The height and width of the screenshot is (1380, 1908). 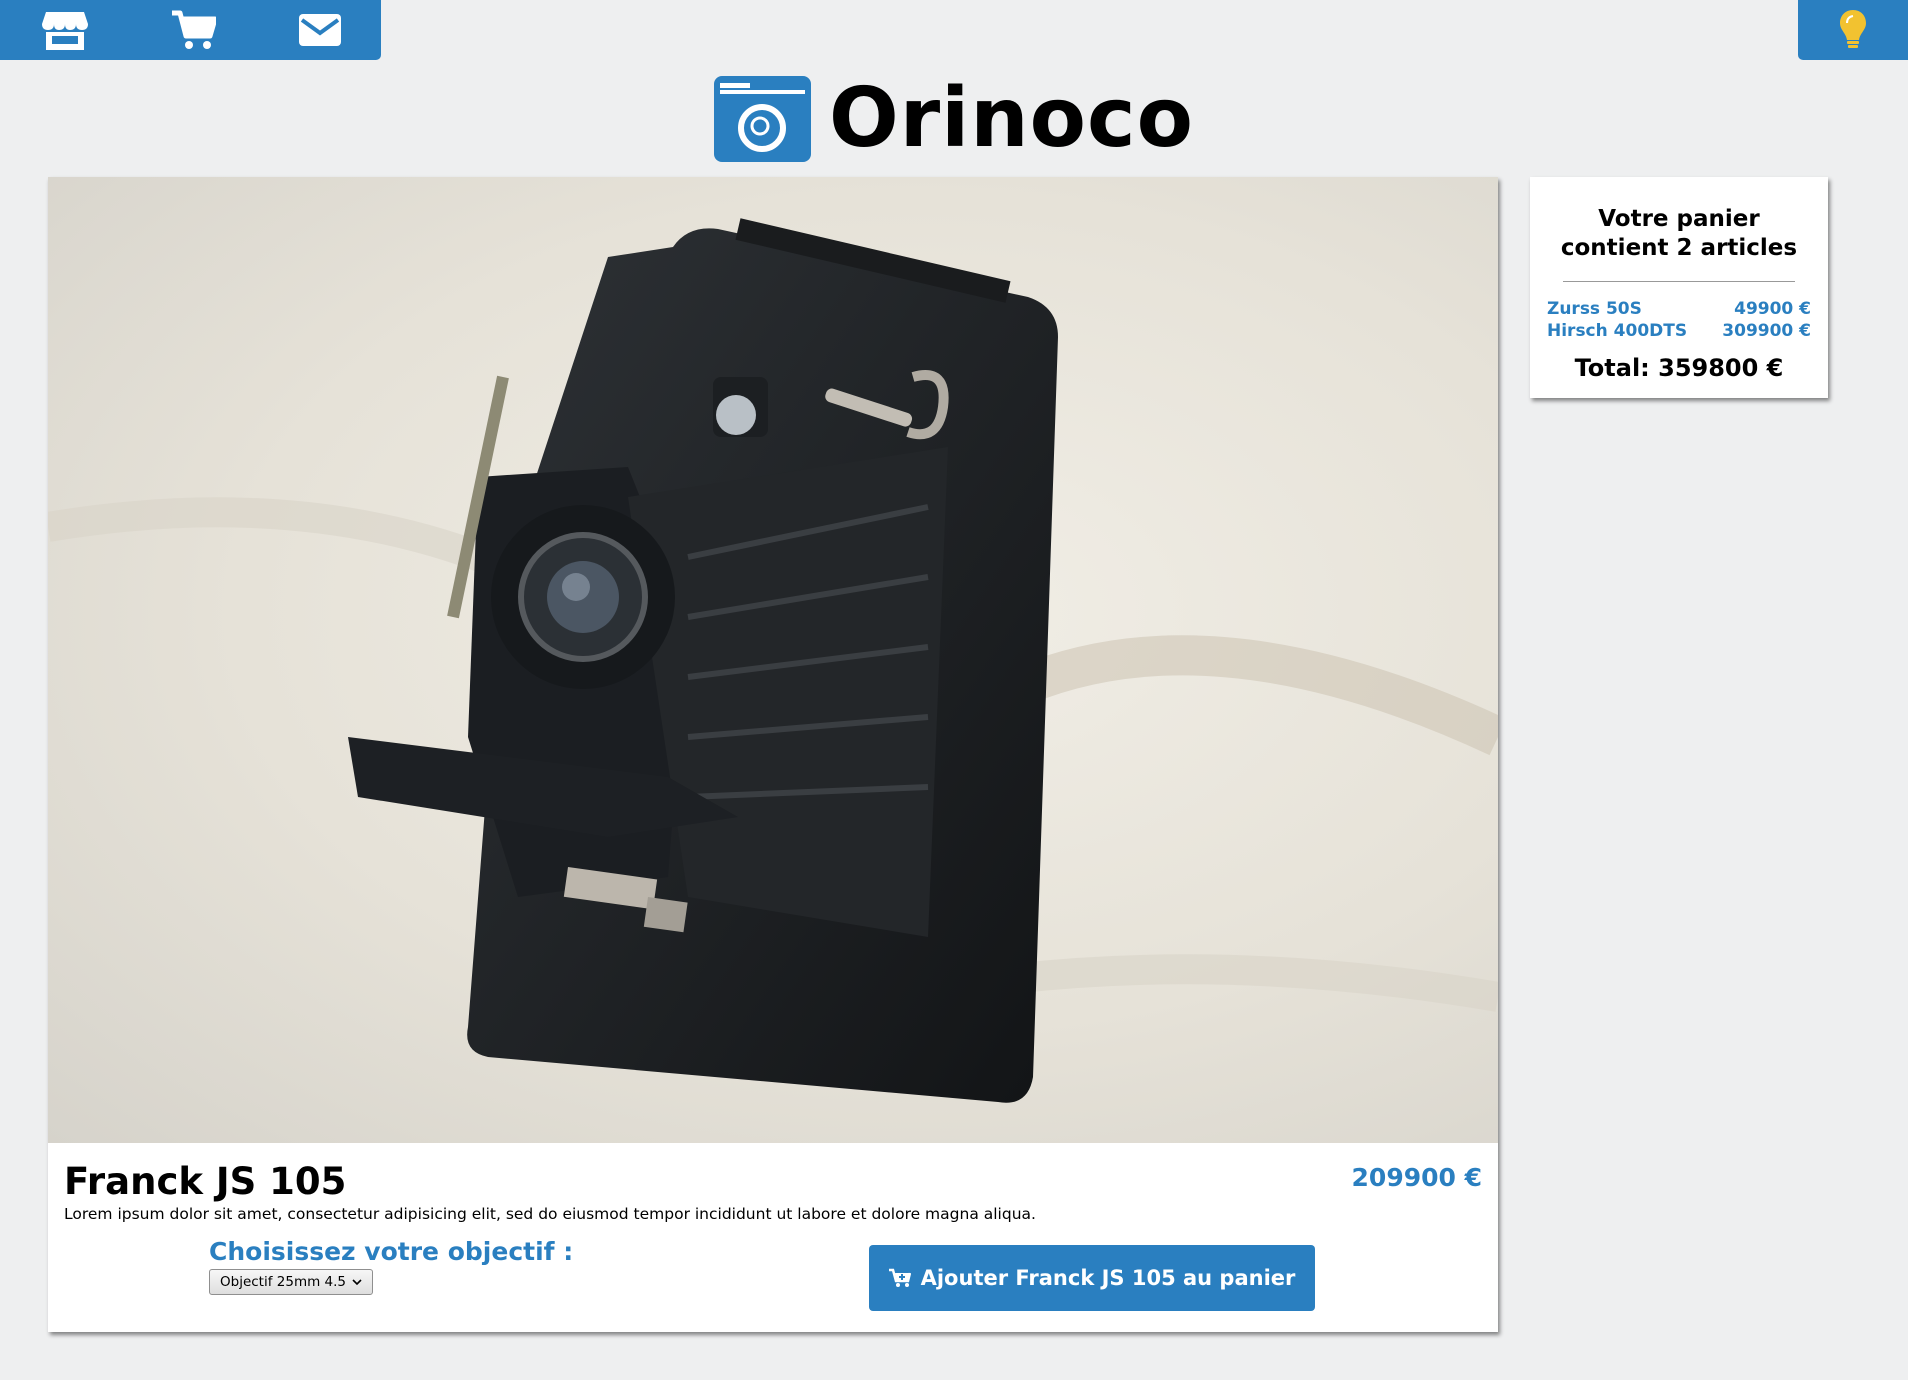 I want to click on site-header: Orinoco, so click(x=954, y=119).